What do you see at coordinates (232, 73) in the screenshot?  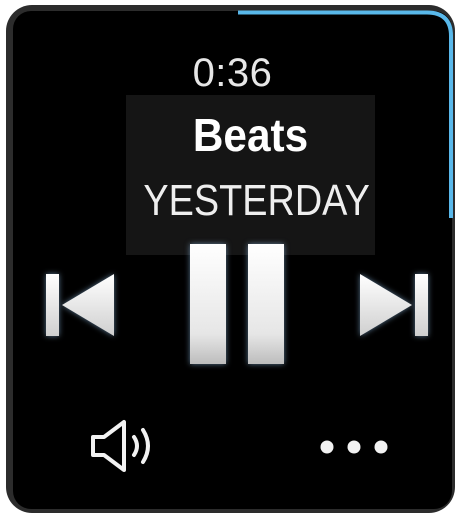 I see `elapsed-time: 0:36` at bounding box center [232, 73].